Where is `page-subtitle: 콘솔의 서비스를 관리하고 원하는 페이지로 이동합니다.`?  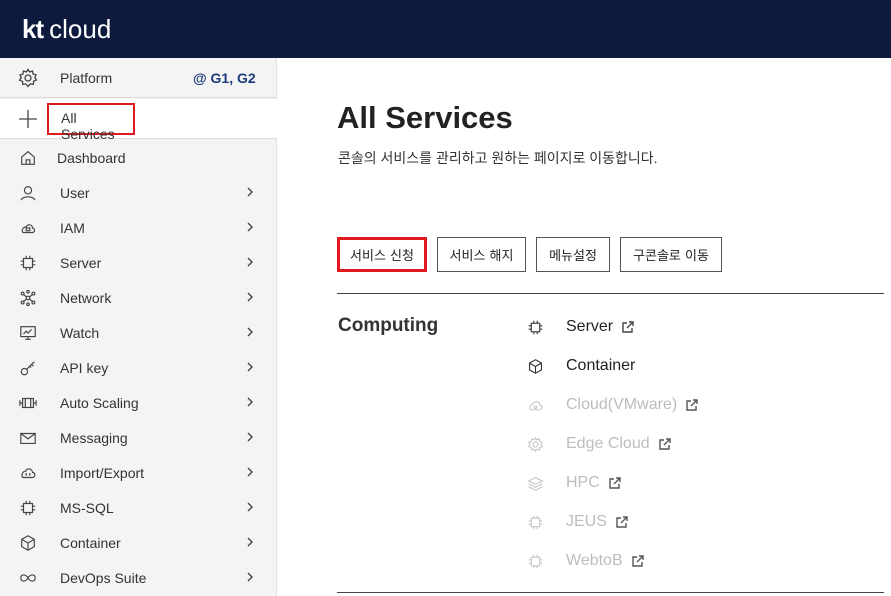
page-subtitle: 콘솔의 서비스를 관리하고 원하는 페이지로 이동합니다. is located at coordinates (498, 158).